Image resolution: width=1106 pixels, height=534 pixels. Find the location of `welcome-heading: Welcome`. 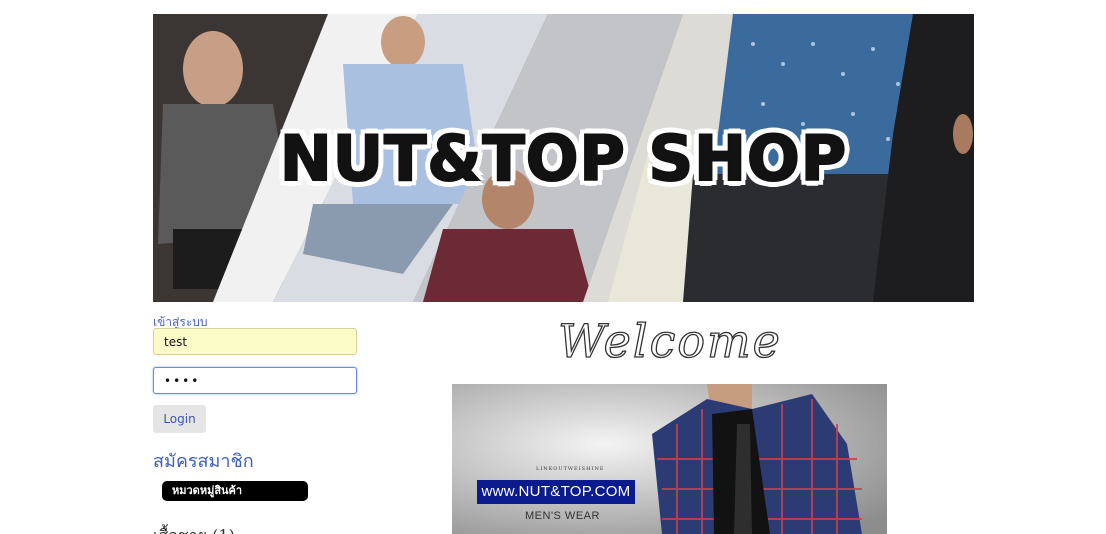

welcome-heading: Welcome is located at coordinates (669, 340).